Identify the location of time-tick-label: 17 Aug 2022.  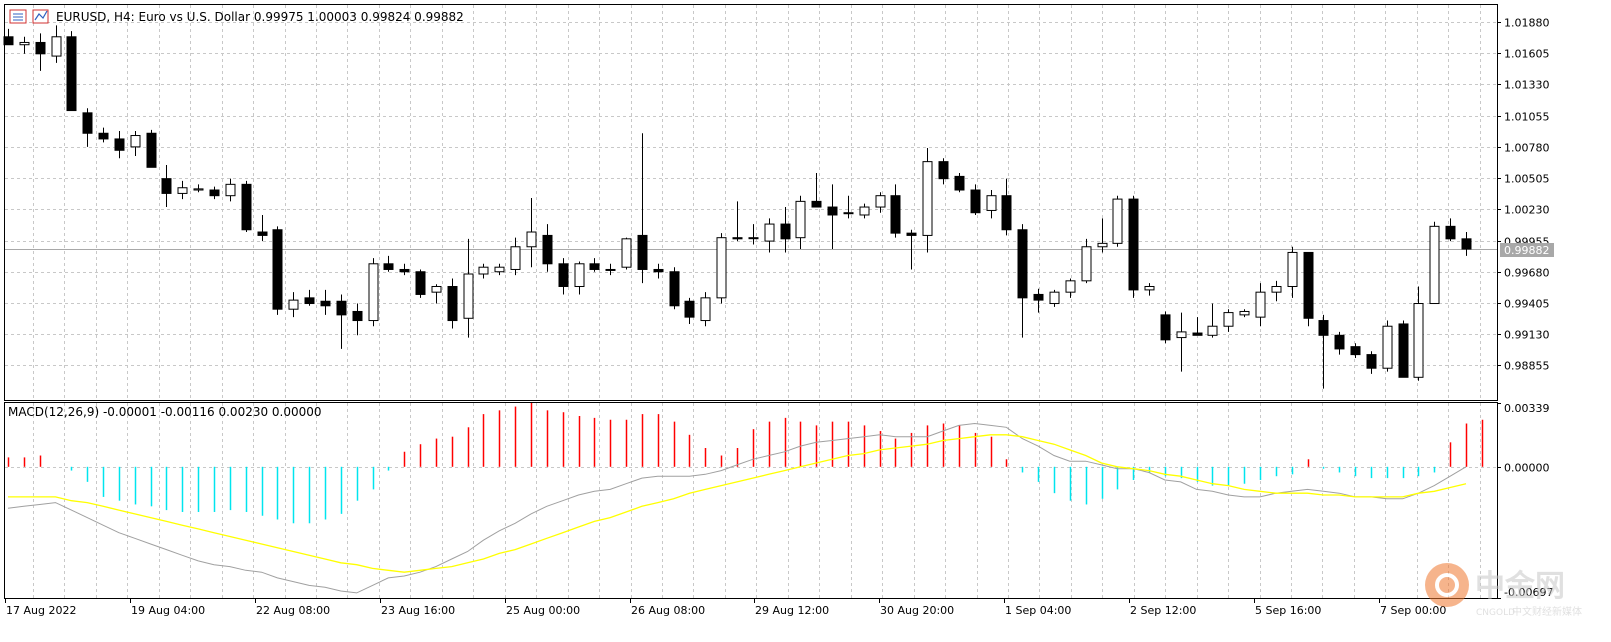
(41, 610).